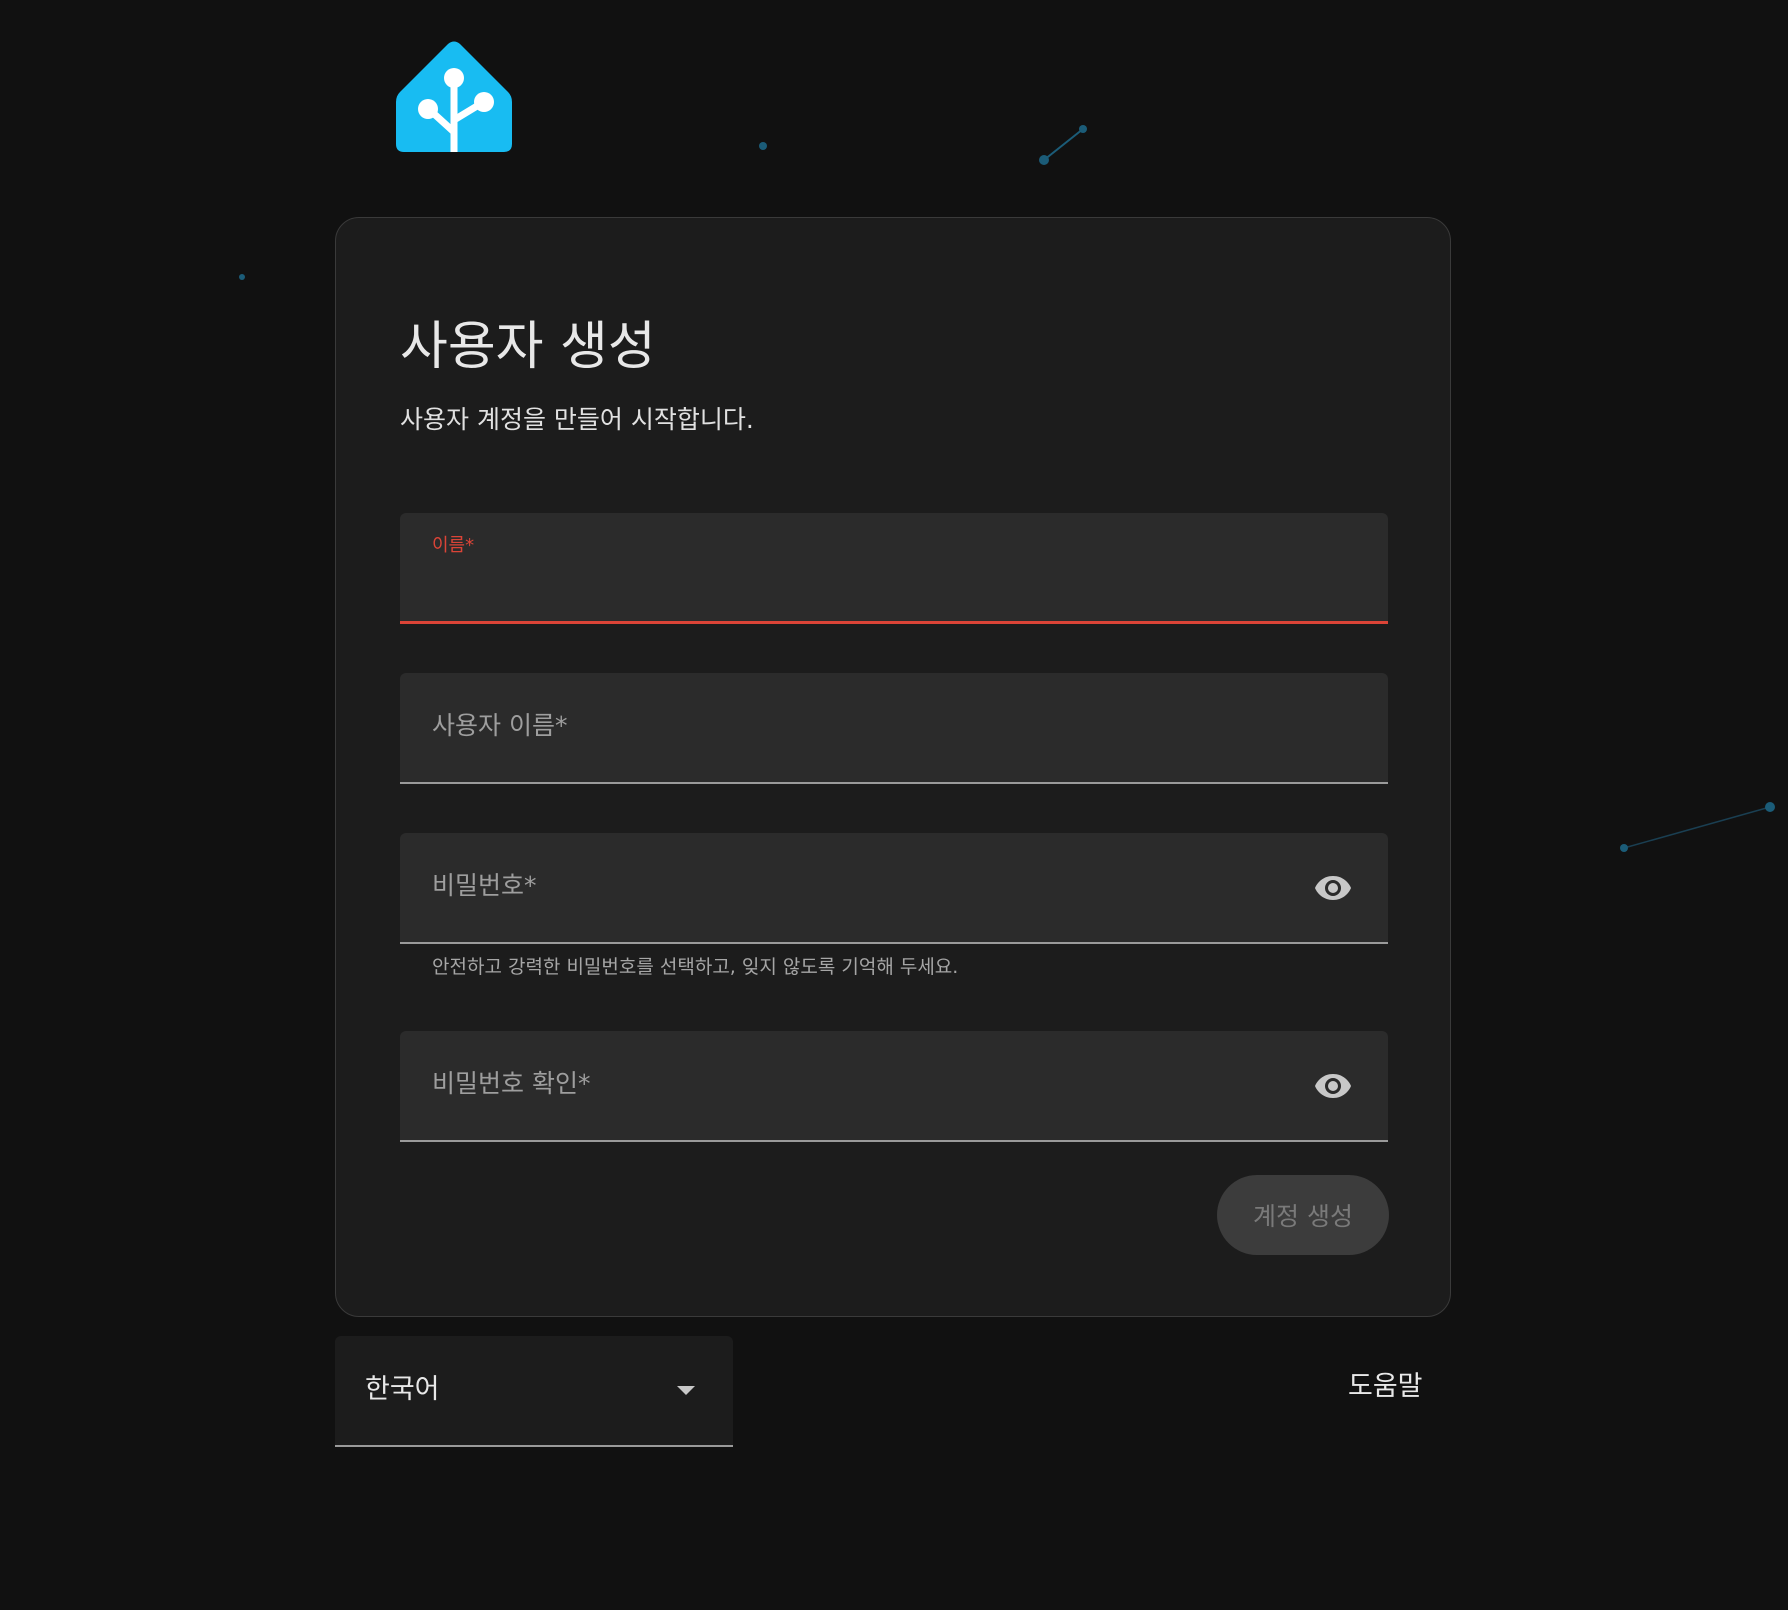  I want to click on password-field: 비밀번호*, so click(894, 888).